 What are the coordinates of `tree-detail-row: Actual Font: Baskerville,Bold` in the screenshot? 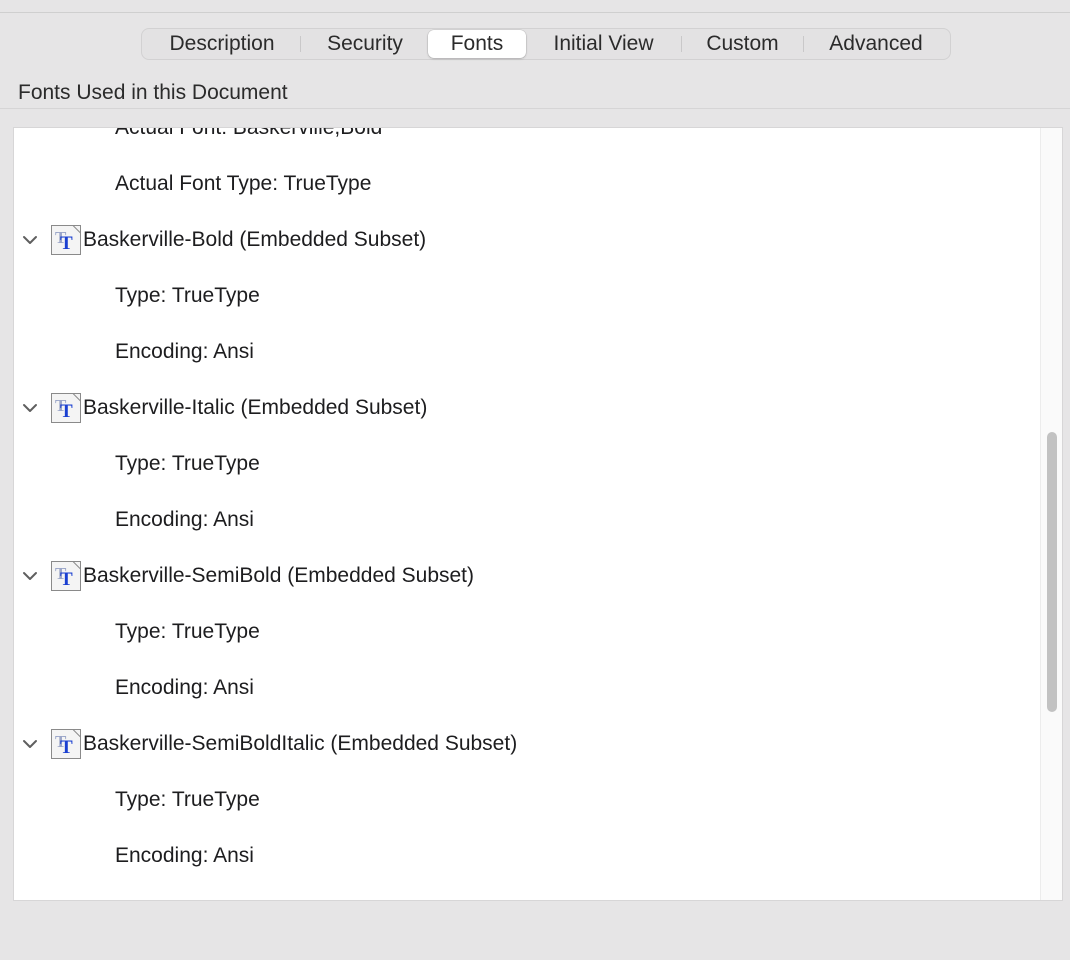 It's located at (527, 141).